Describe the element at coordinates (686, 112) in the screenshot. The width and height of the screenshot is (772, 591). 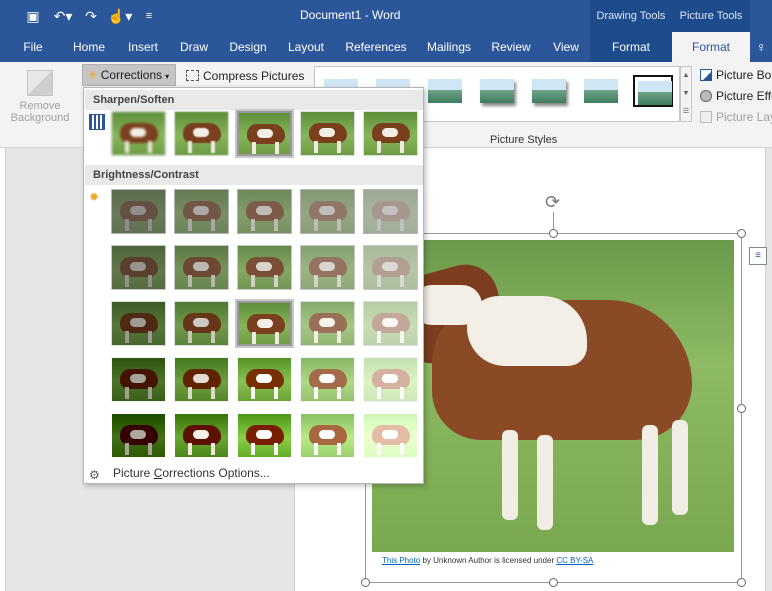
I see `gallery-more-icon: ☰` at that location.